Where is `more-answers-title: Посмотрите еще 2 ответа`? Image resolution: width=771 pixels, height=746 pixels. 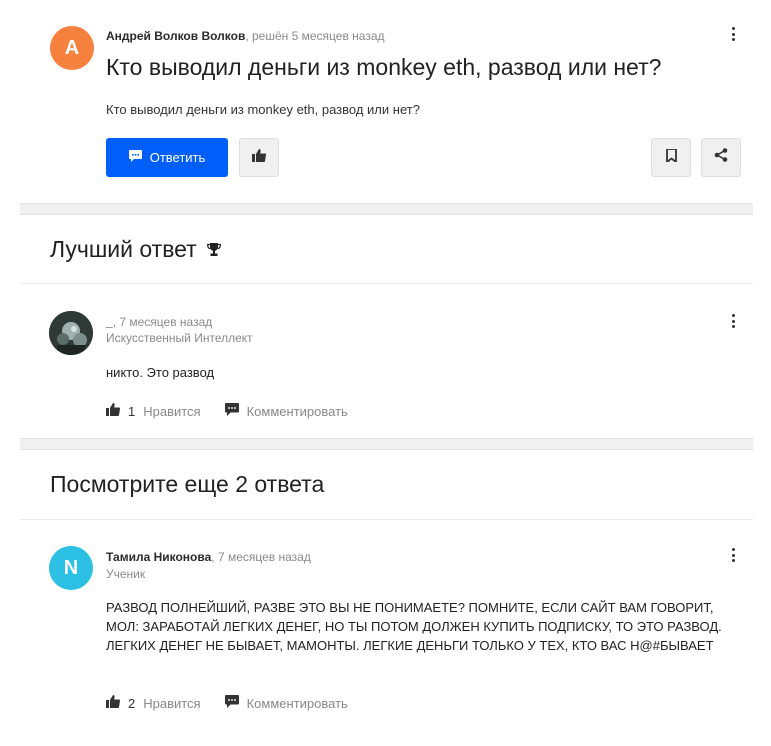 more-answers-title: Посмотрите еще 2 ответа is located at coordinates (187, 484).